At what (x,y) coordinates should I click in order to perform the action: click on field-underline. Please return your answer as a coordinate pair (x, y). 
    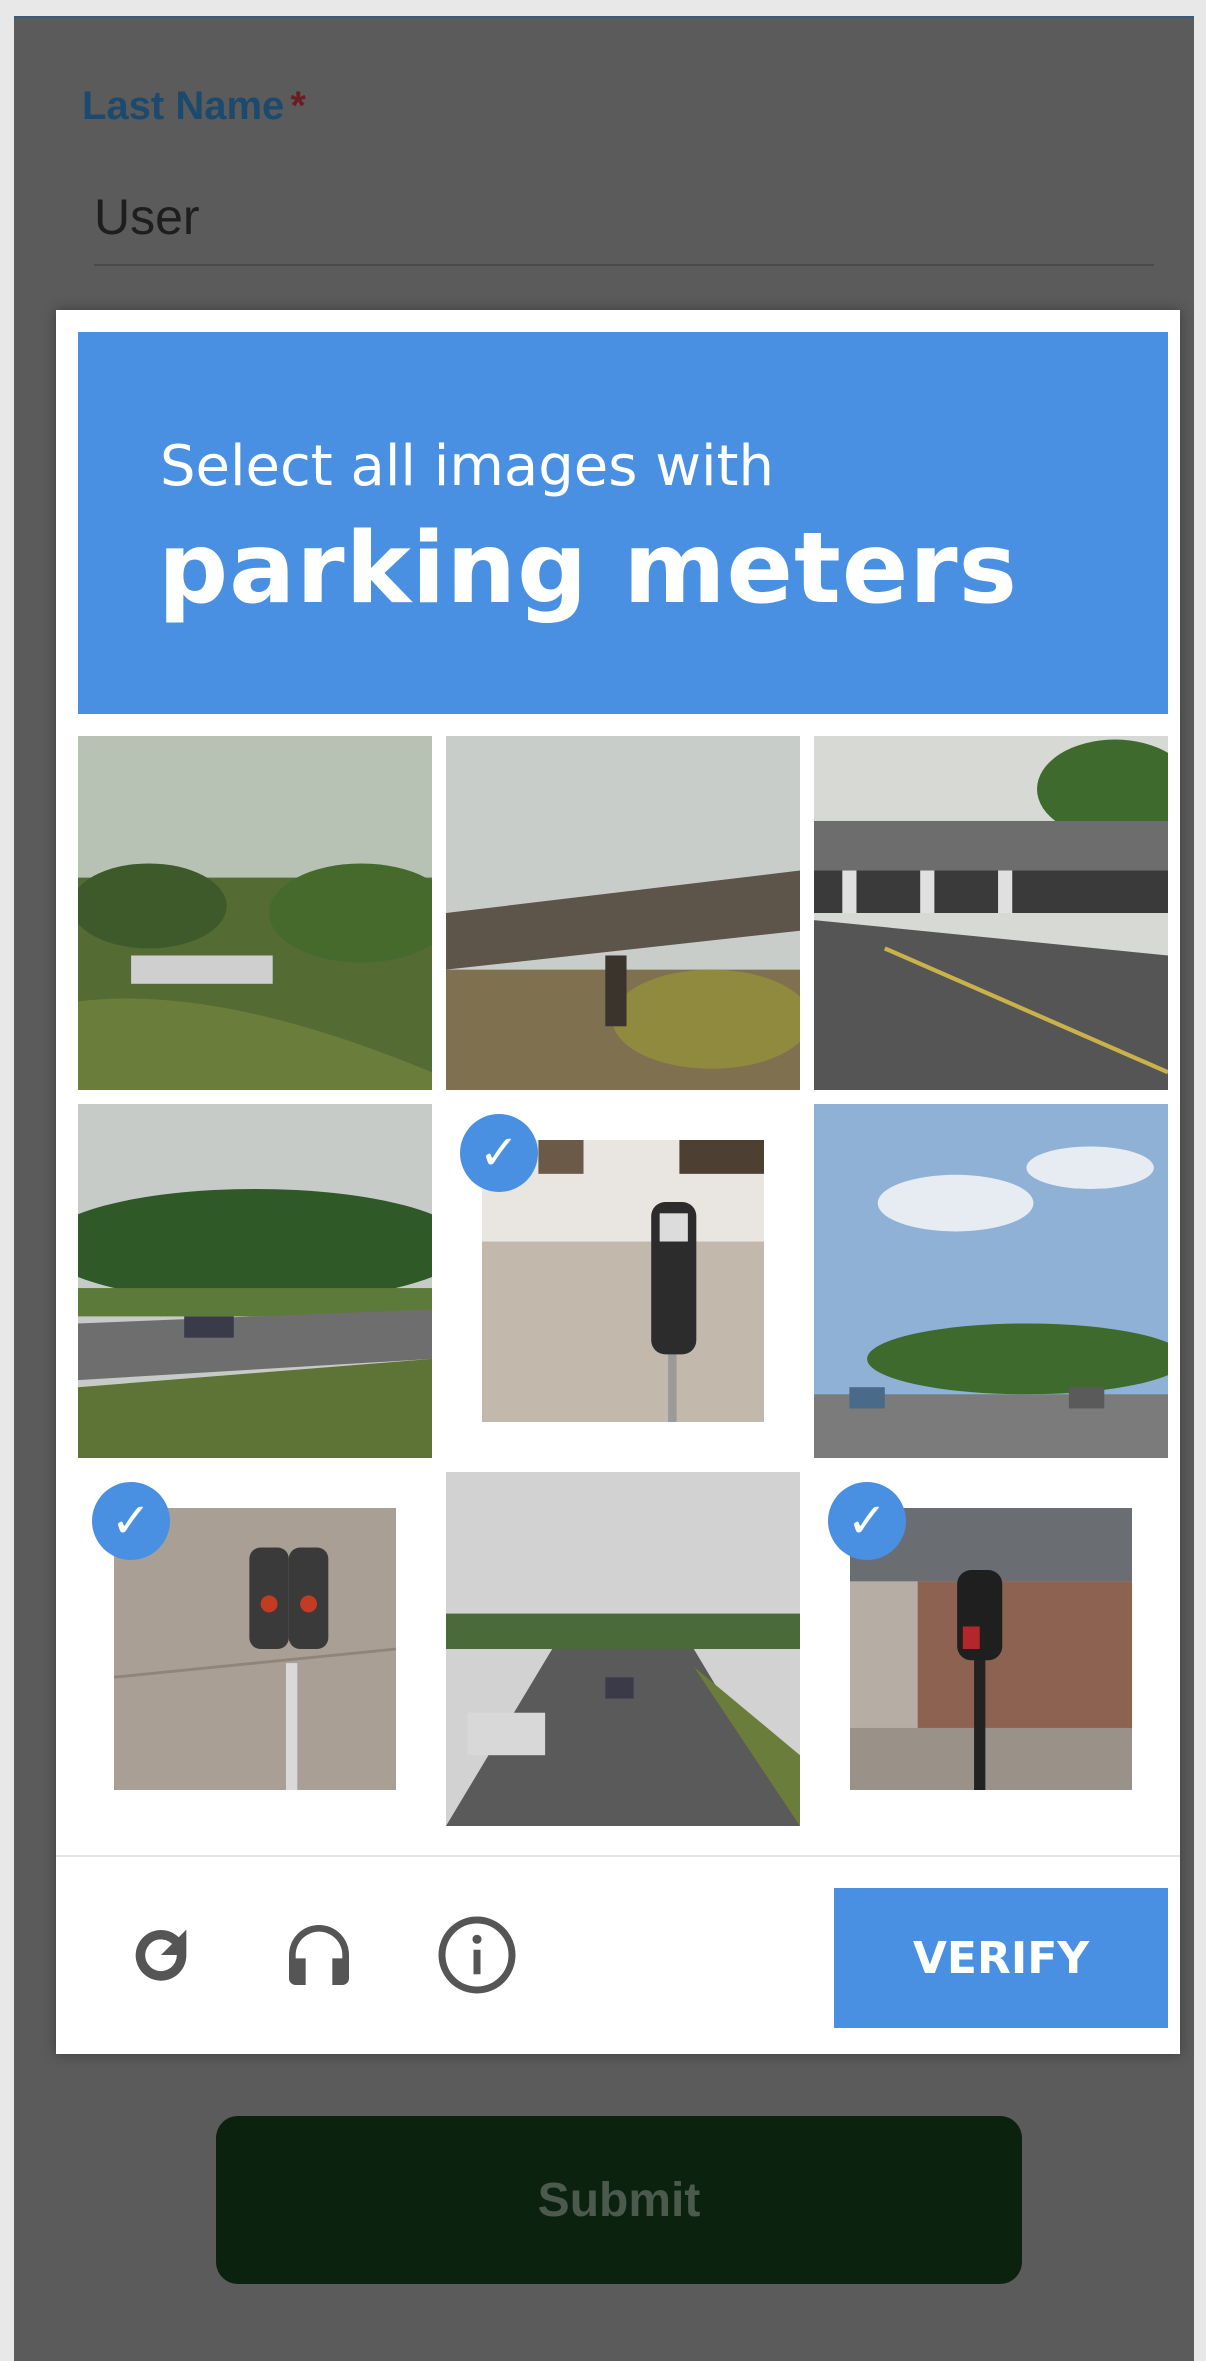
    Looking at the image, I should click on (624, 265).